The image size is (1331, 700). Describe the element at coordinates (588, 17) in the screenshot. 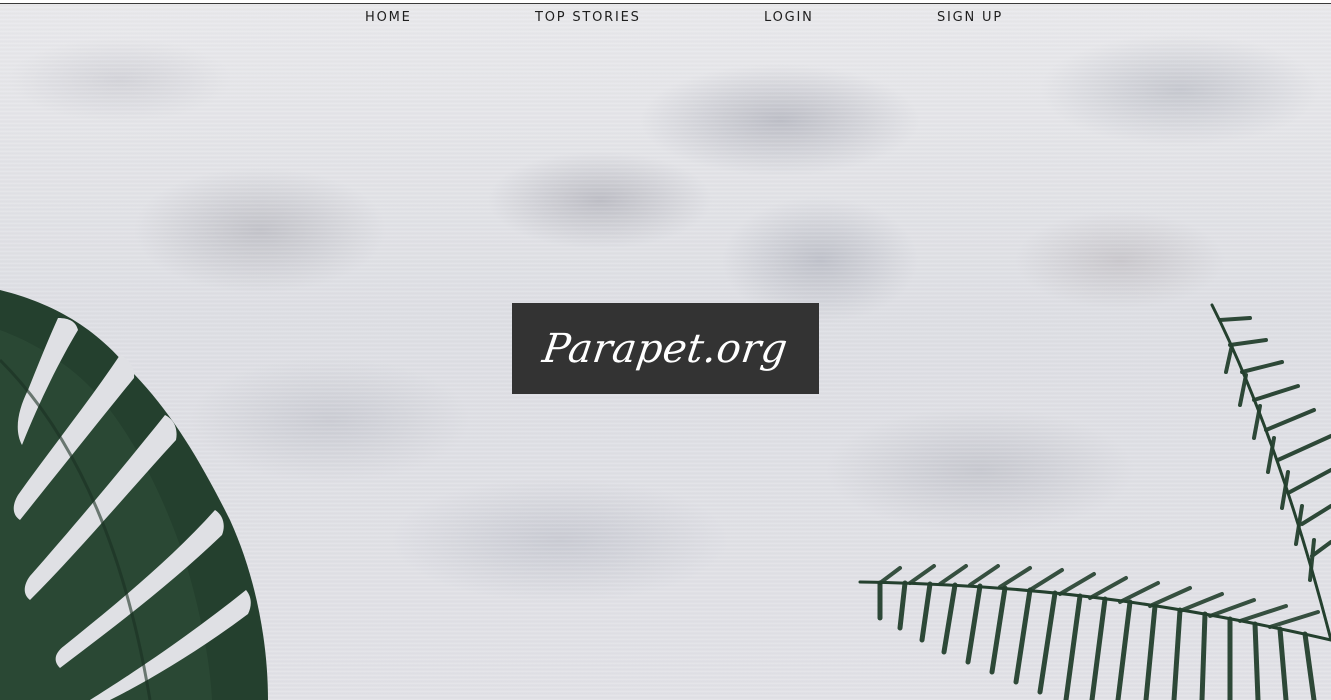

I see `nav-link-top-stories: TOP STORIES` at that location.